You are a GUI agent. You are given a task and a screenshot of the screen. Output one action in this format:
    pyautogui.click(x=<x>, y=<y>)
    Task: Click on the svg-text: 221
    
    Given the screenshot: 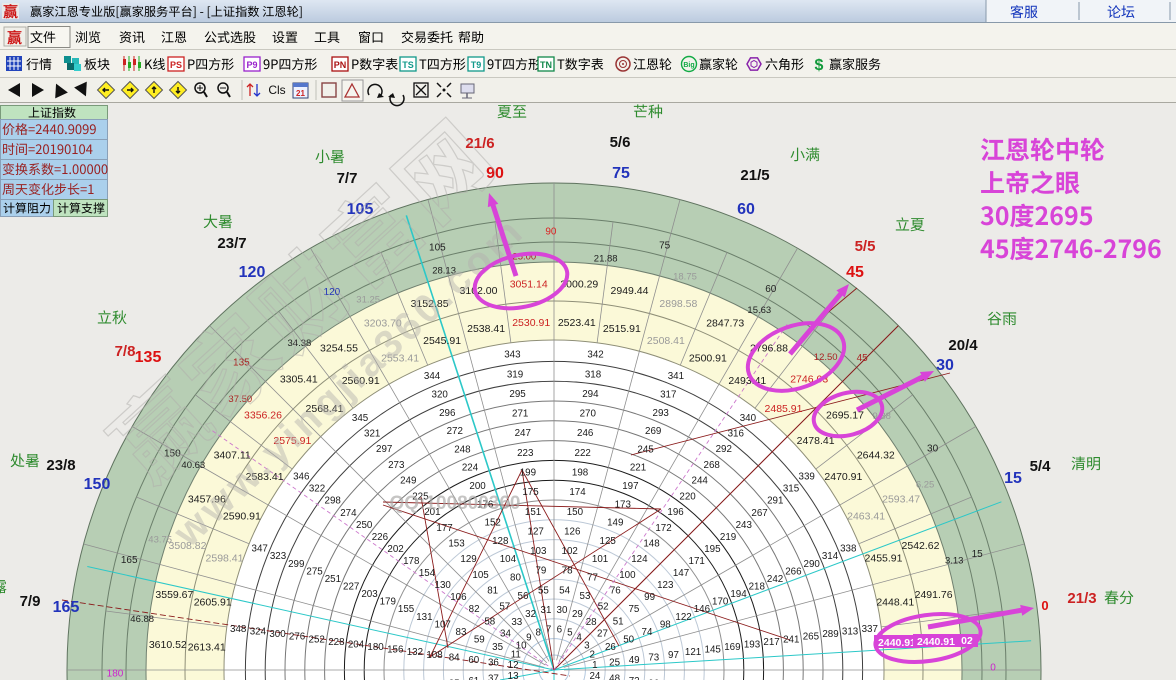 What is the action you would take?
    pyautogui.click(x=638, y=468)
    